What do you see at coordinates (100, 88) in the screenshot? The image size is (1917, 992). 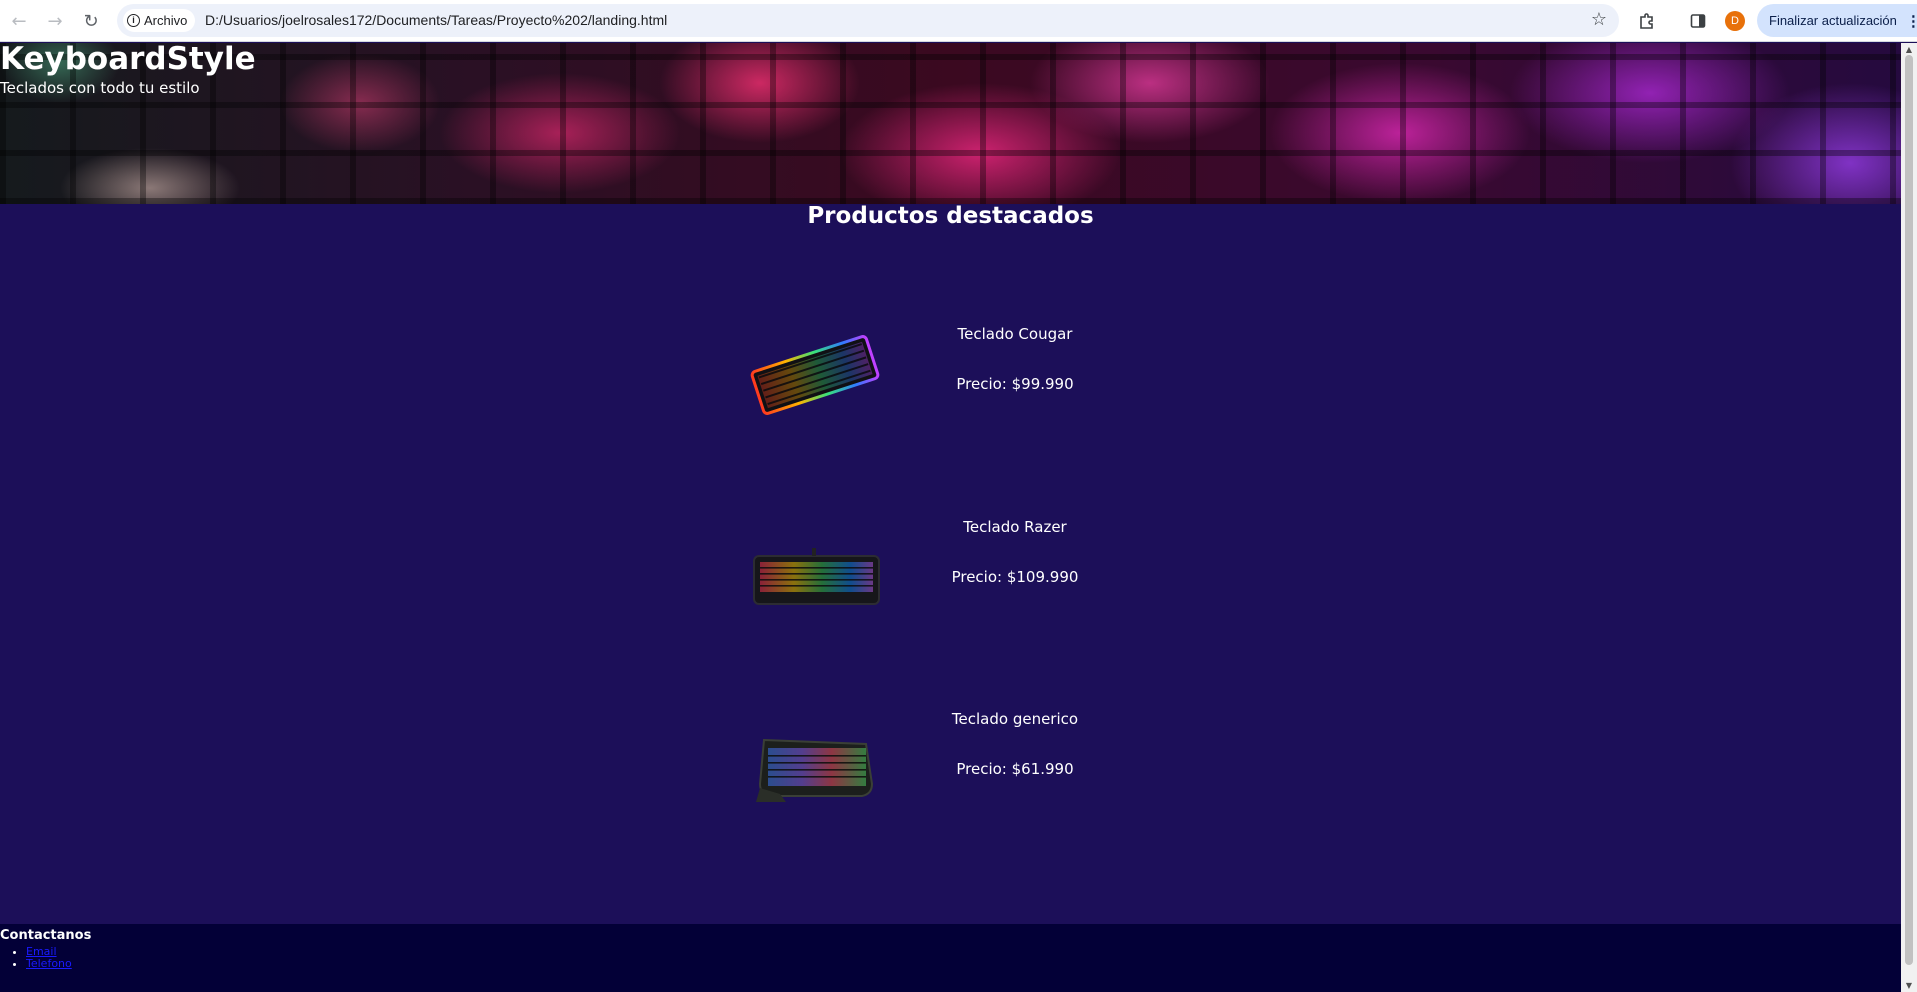 I see `brand-tagline: Teclados con todo tu estilo` at bounding box center [100, 88].